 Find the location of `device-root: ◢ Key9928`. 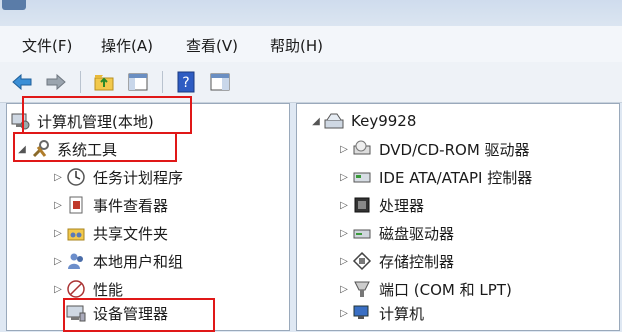

device-root: ◢ Key9928 is located at coordinates (362, 121).